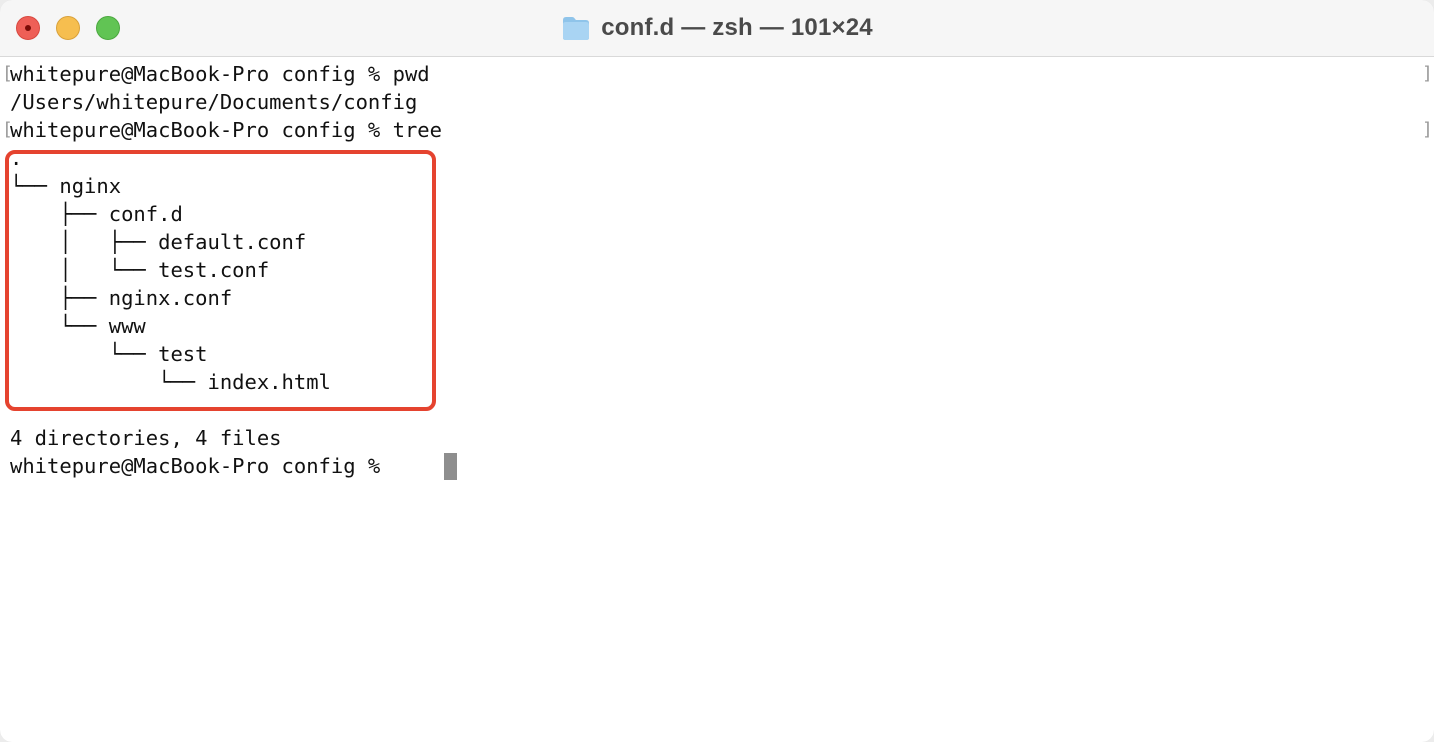 The height and width of the screenshot is (742, 1434). I want to click on window-title-area: conf.d — zsh — 101×24, so click(717, 28).